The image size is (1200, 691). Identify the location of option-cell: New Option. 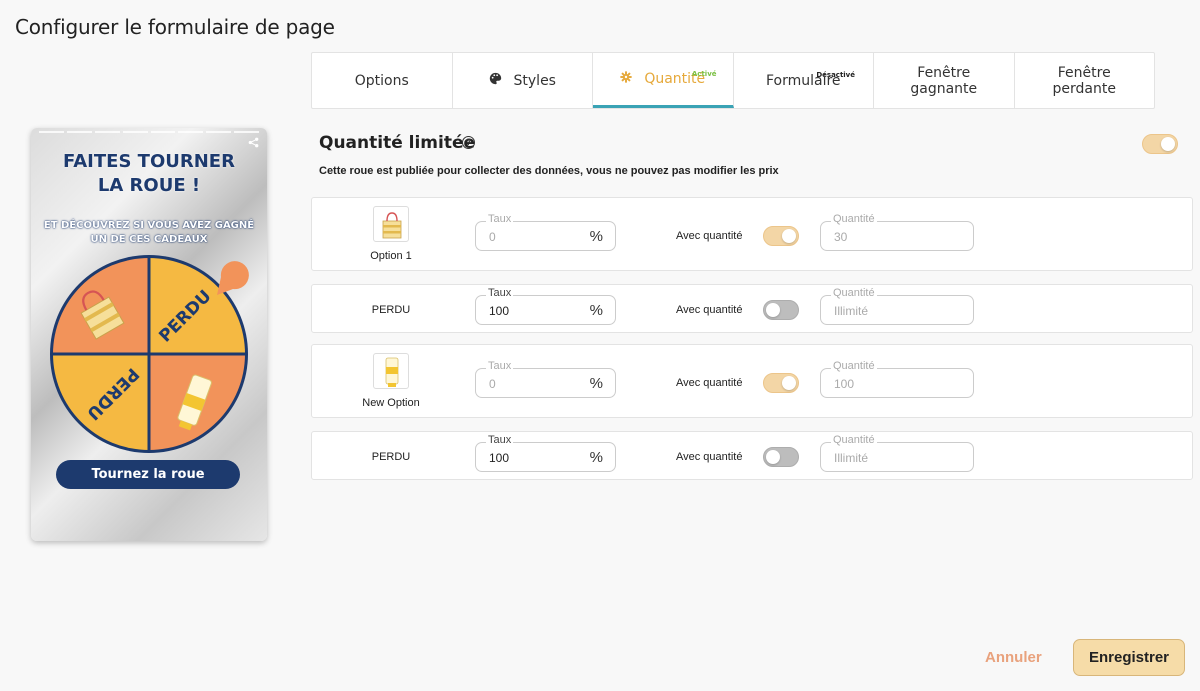
(391, 381).